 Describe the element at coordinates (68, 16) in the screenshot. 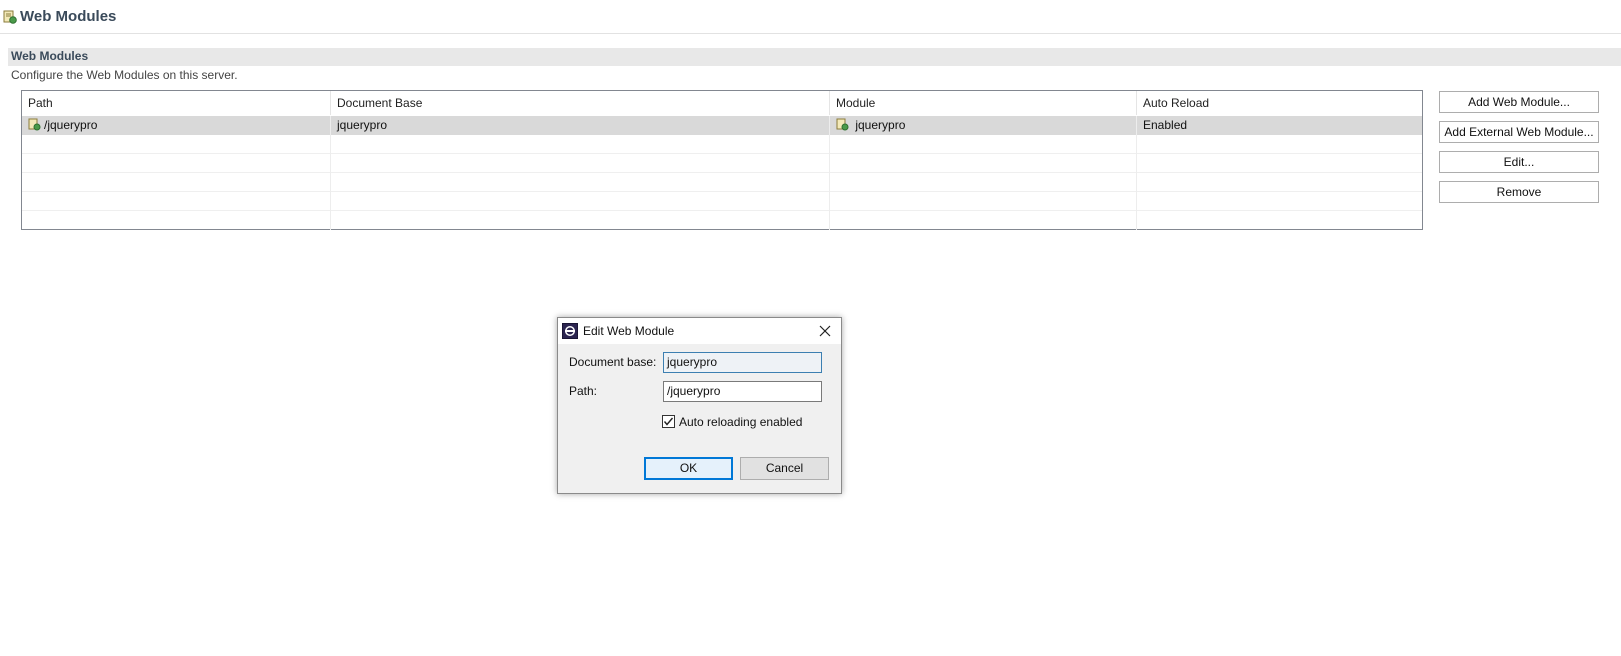

I see `page-title: Web Modules` at that location.